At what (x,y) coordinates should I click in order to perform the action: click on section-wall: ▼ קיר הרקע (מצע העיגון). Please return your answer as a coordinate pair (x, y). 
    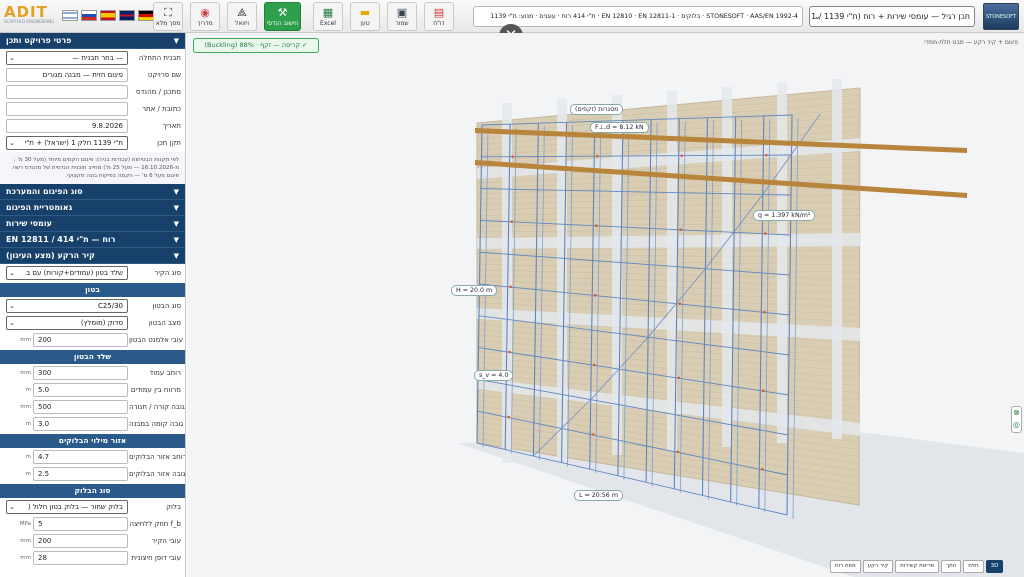
    Looking at the image, I should click on (92, 256).